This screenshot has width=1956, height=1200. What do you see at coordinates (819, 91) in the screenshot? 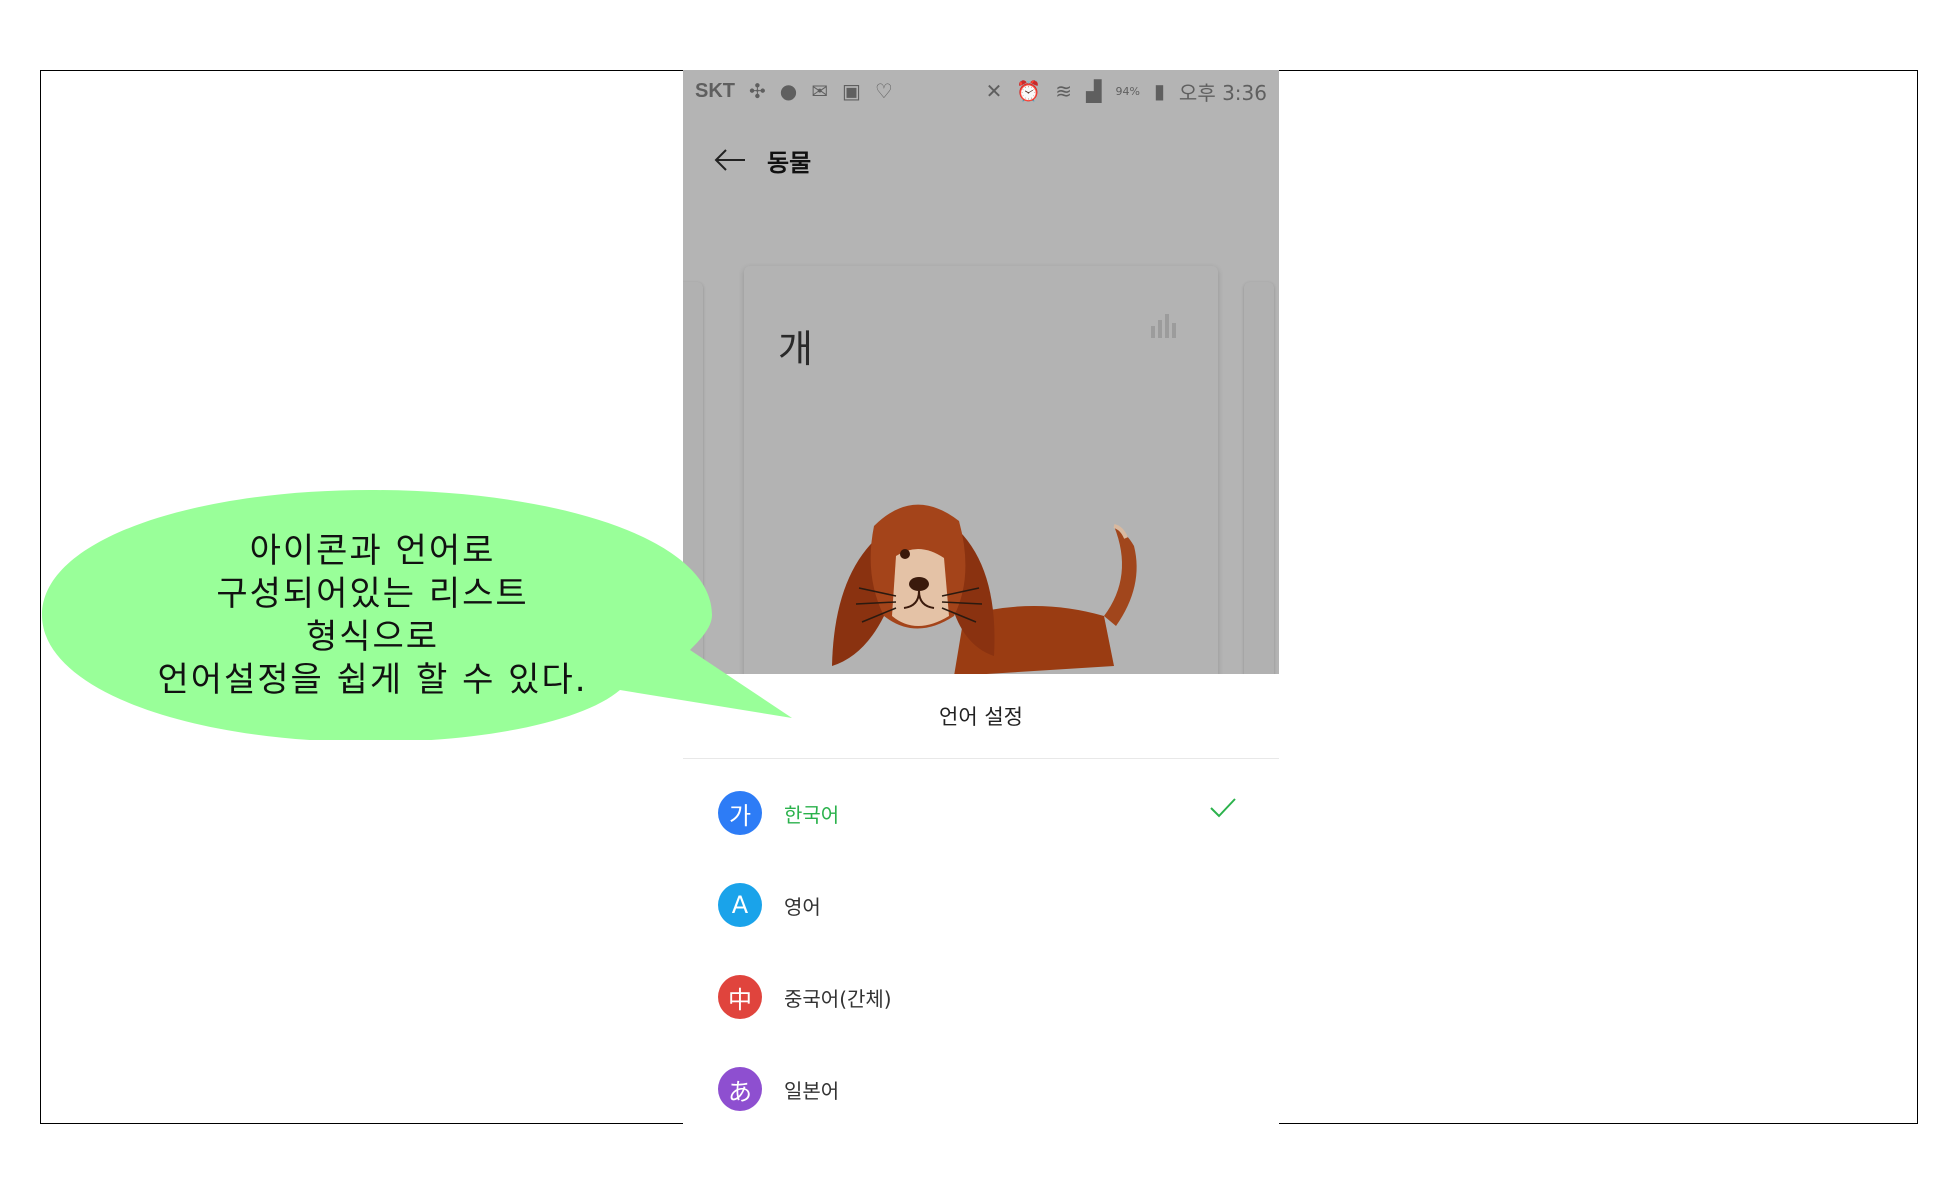
I see `mail-icon: ✉` at bounding box center [819, 91].